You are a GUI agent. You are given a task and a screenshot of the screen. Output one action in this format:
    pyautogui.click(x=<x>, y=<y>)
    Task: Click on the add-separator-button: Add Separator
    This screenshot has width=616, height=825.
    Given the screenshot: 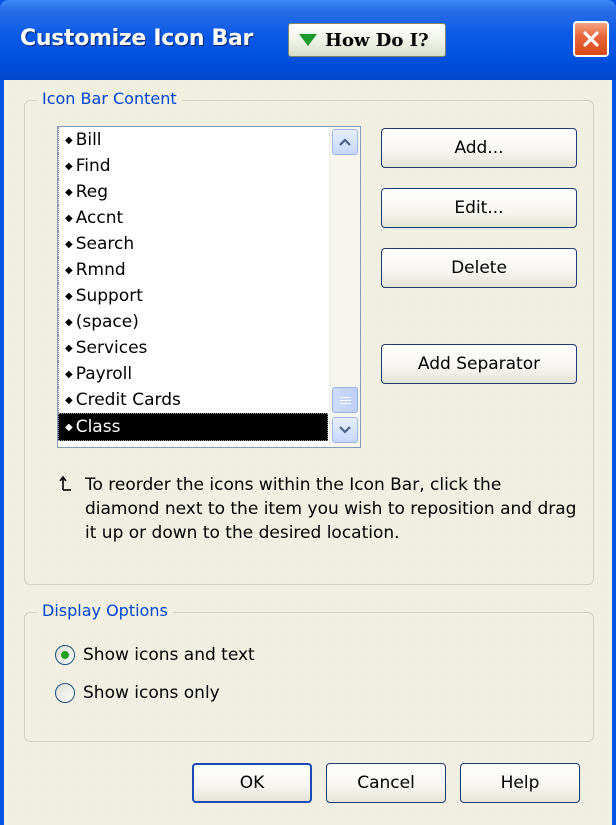 What is the action you would take?
    pyautogui.click(x=479, y=364)
    